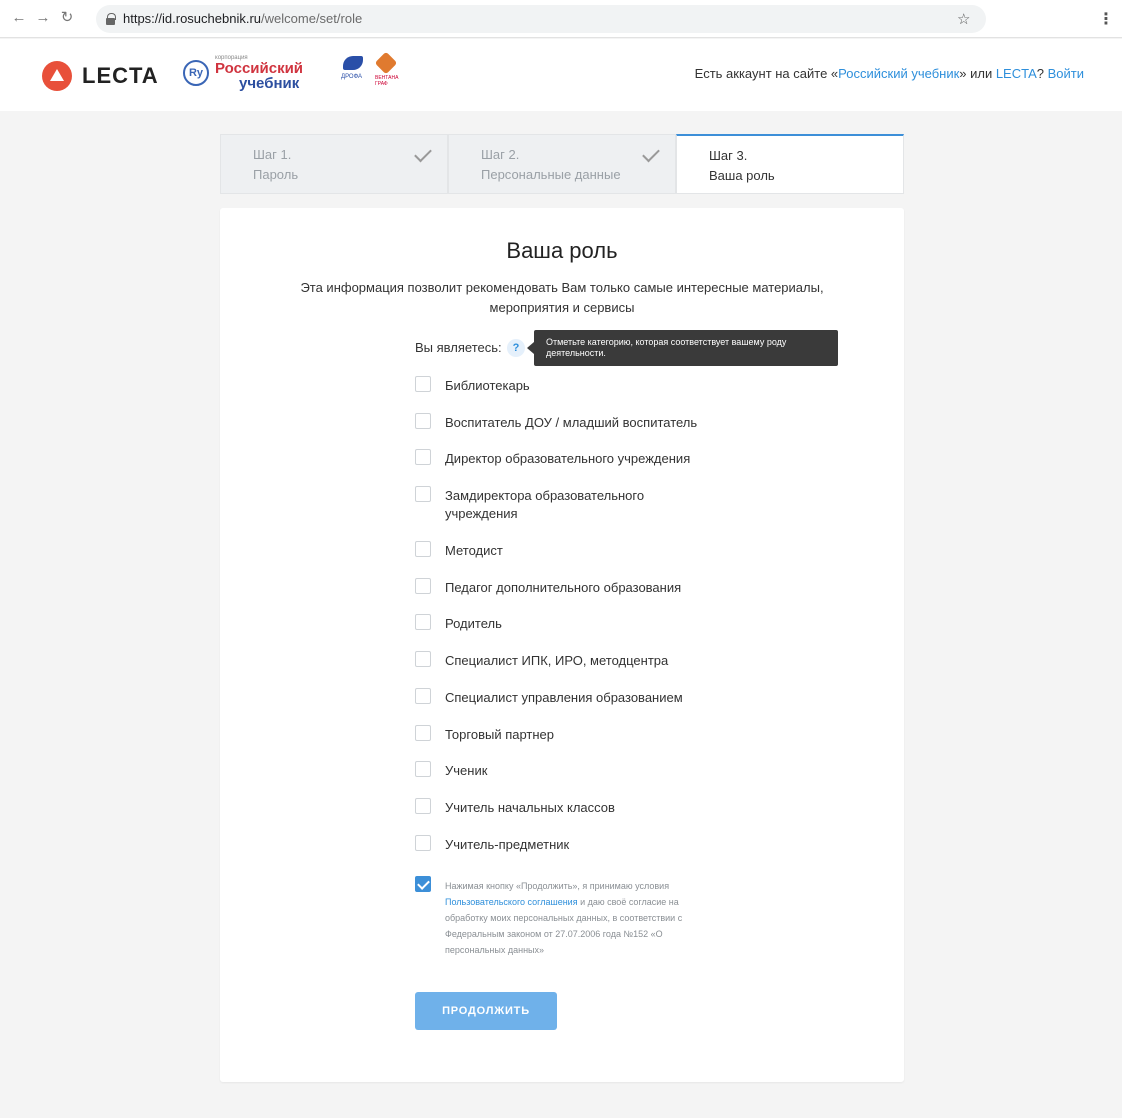  I want to click on rosuchebnik-icon: Ry, so click(196, 73).